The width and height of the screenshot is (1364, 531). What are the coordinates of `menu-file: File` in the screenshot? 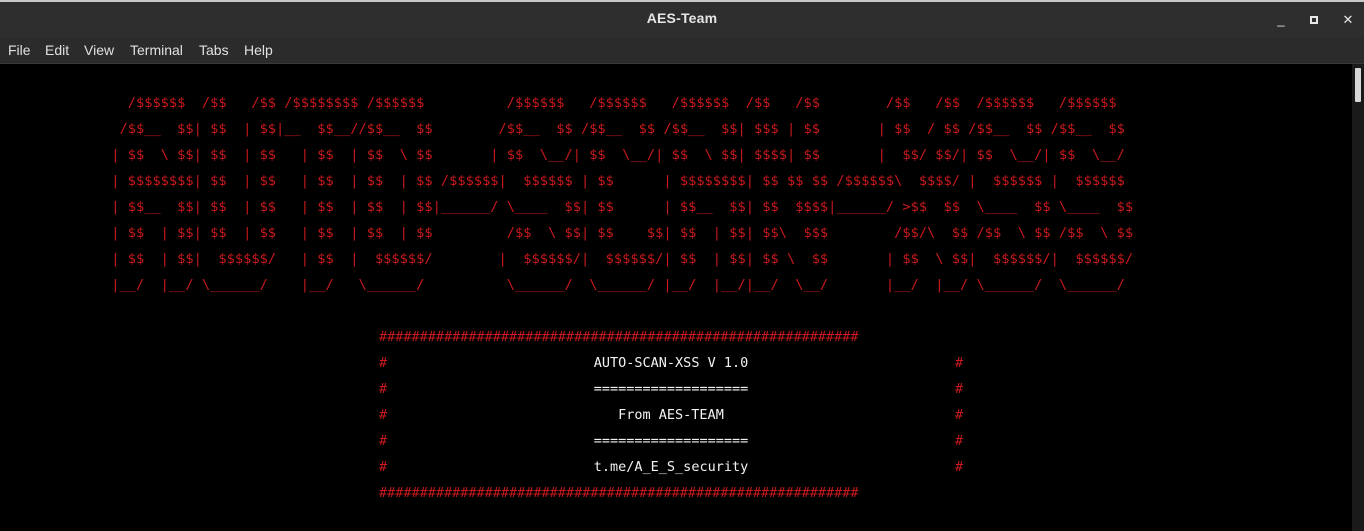 It's located at (19, 50).